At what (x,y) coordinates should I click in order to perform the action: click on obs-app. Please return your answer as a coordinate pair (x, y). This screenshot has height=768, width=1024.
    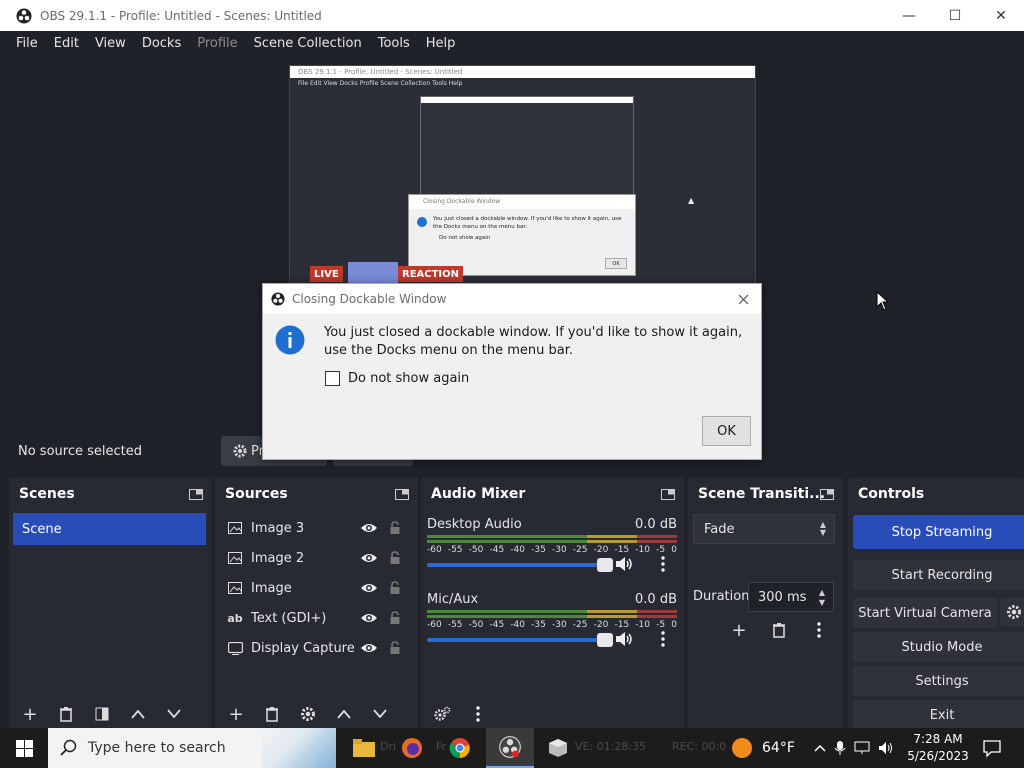
    Looking at the image, I should click on (510, 748).